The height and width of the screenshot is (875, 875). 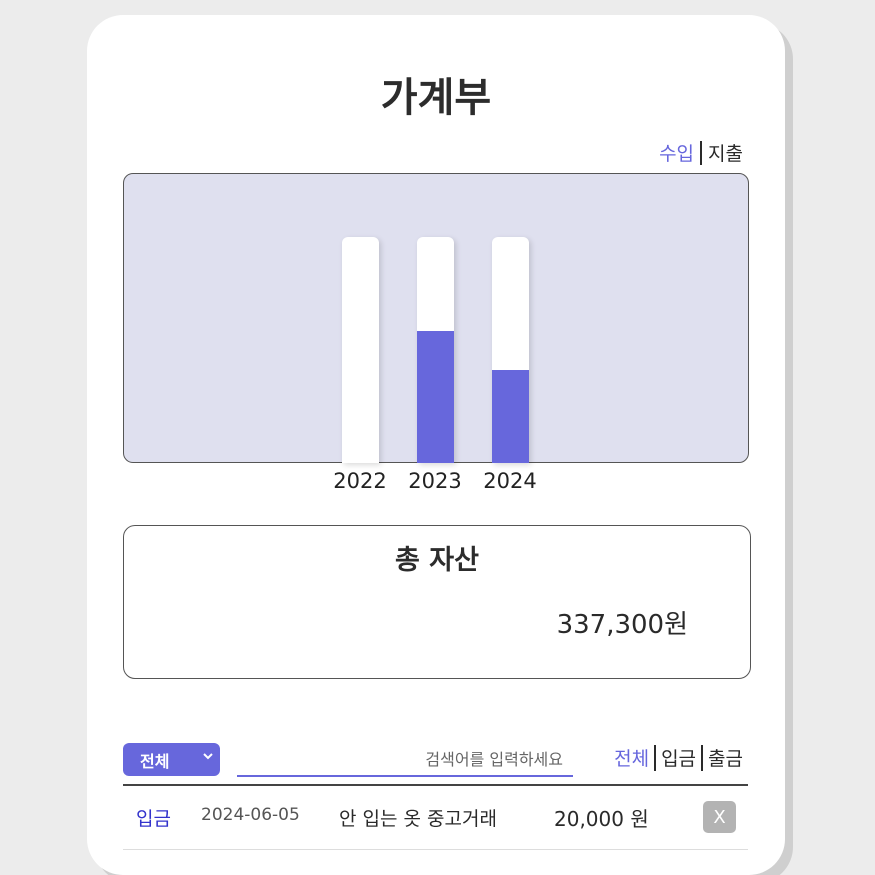 I want to click on transaction-description: 안 입는 옷 중고거래, so click(x=418, y=819).